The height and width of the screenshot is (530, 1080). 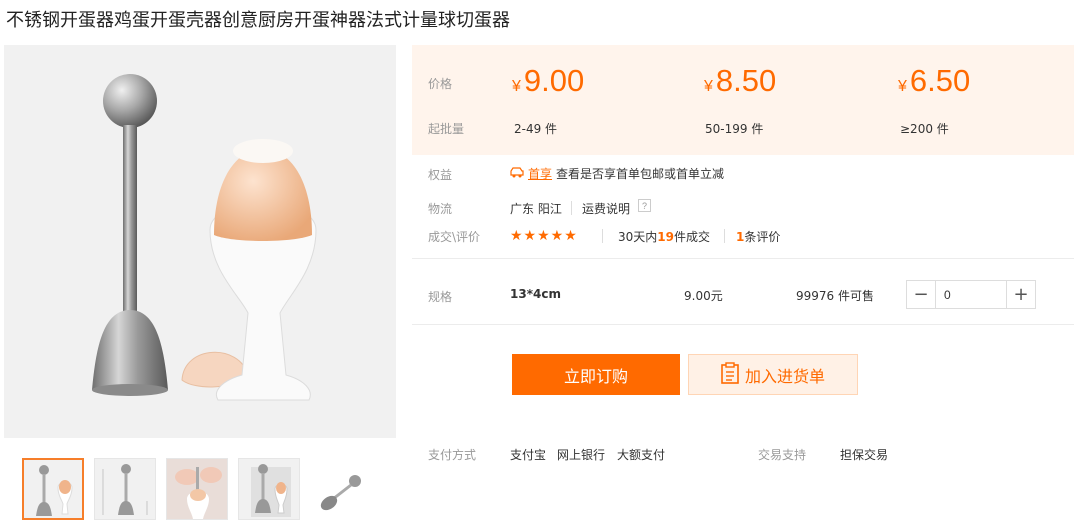 What do you see at coordinates (606, 208) in the screenshot?
I see `freight-info-link: 运费说明` at bounding box center [606, 208].